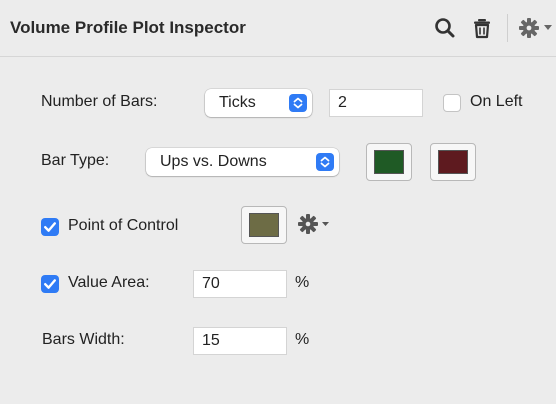 The height and width of the screenshot is (404, 556). What do you see at coordinates (314, 224) in the screenshot?
I see `point-of-control-gear-icon` at bounding box center [314, 224].